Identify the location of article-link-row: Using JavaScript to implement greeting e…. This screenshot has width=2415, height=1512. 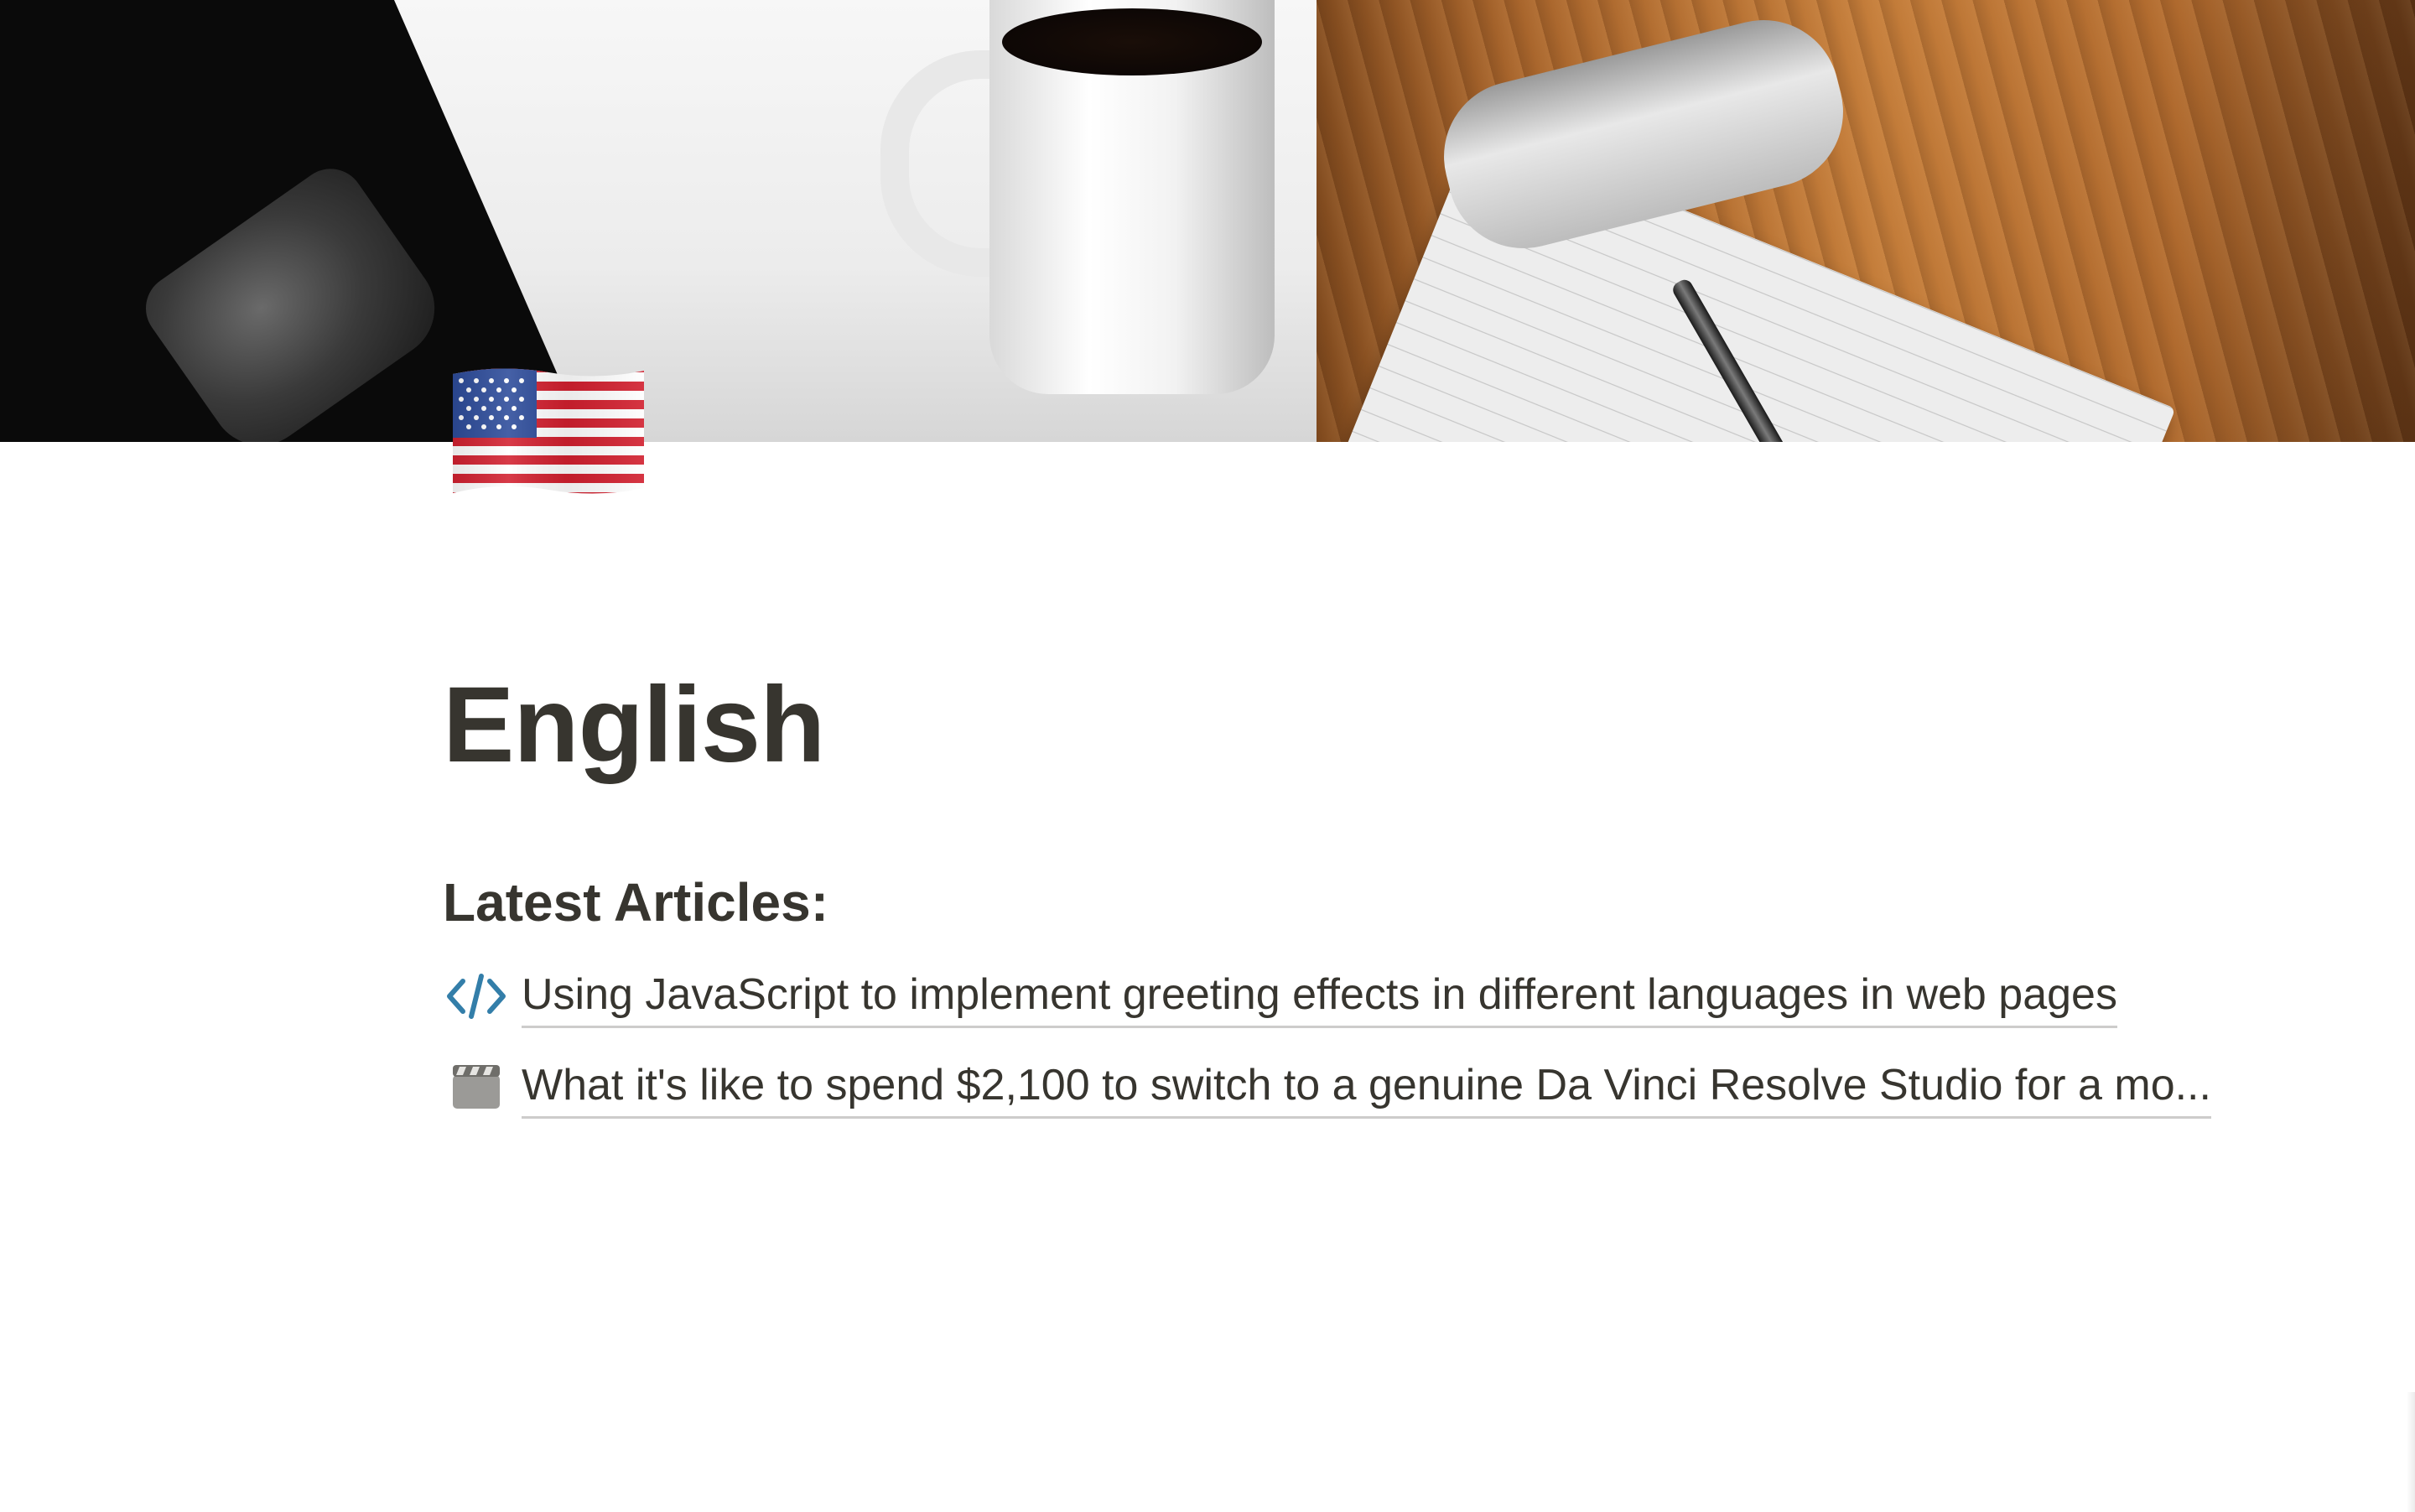
(1280, 996).